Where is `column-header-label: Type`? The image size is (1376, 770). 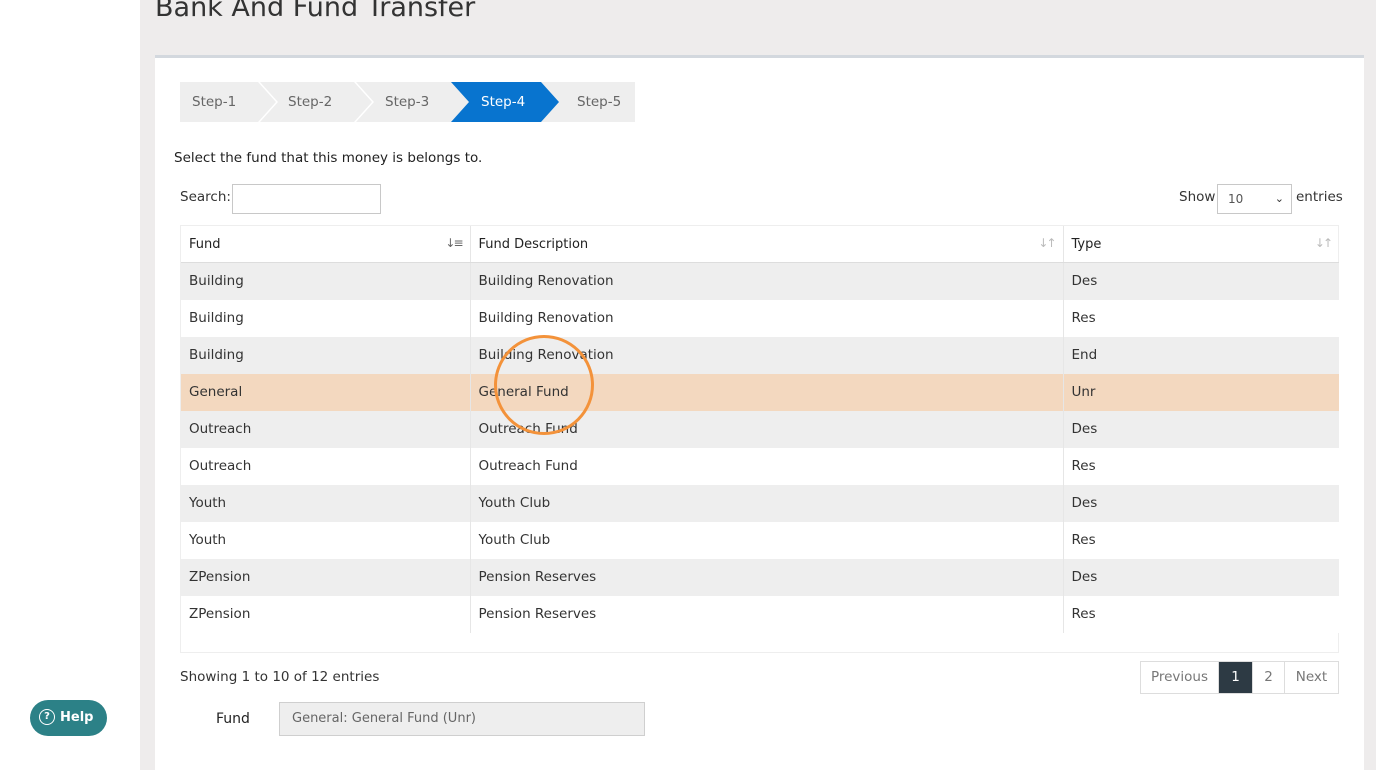 column-header-label: Type is located at coordinates (1086, 244).